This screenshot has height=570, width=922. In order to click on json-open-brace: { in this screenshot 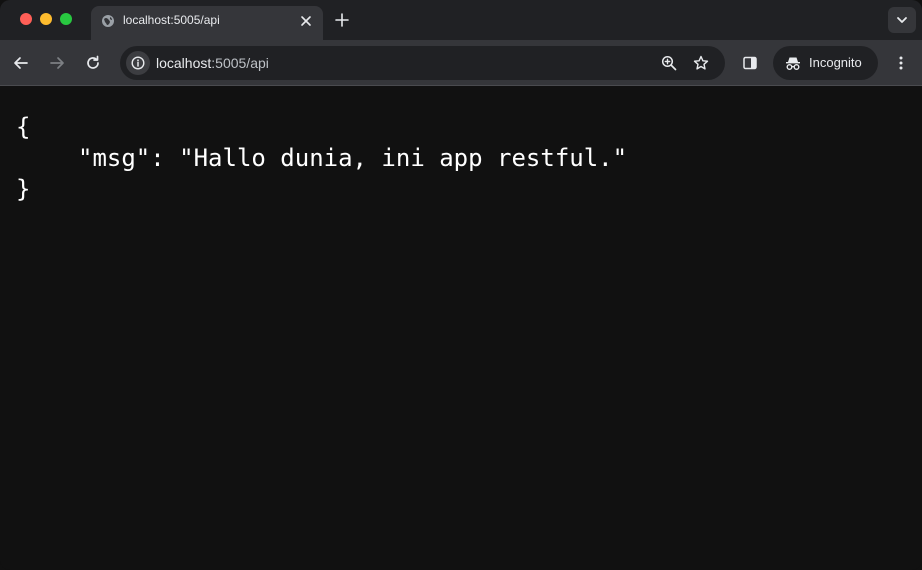, I will do `click(23, 127)`.